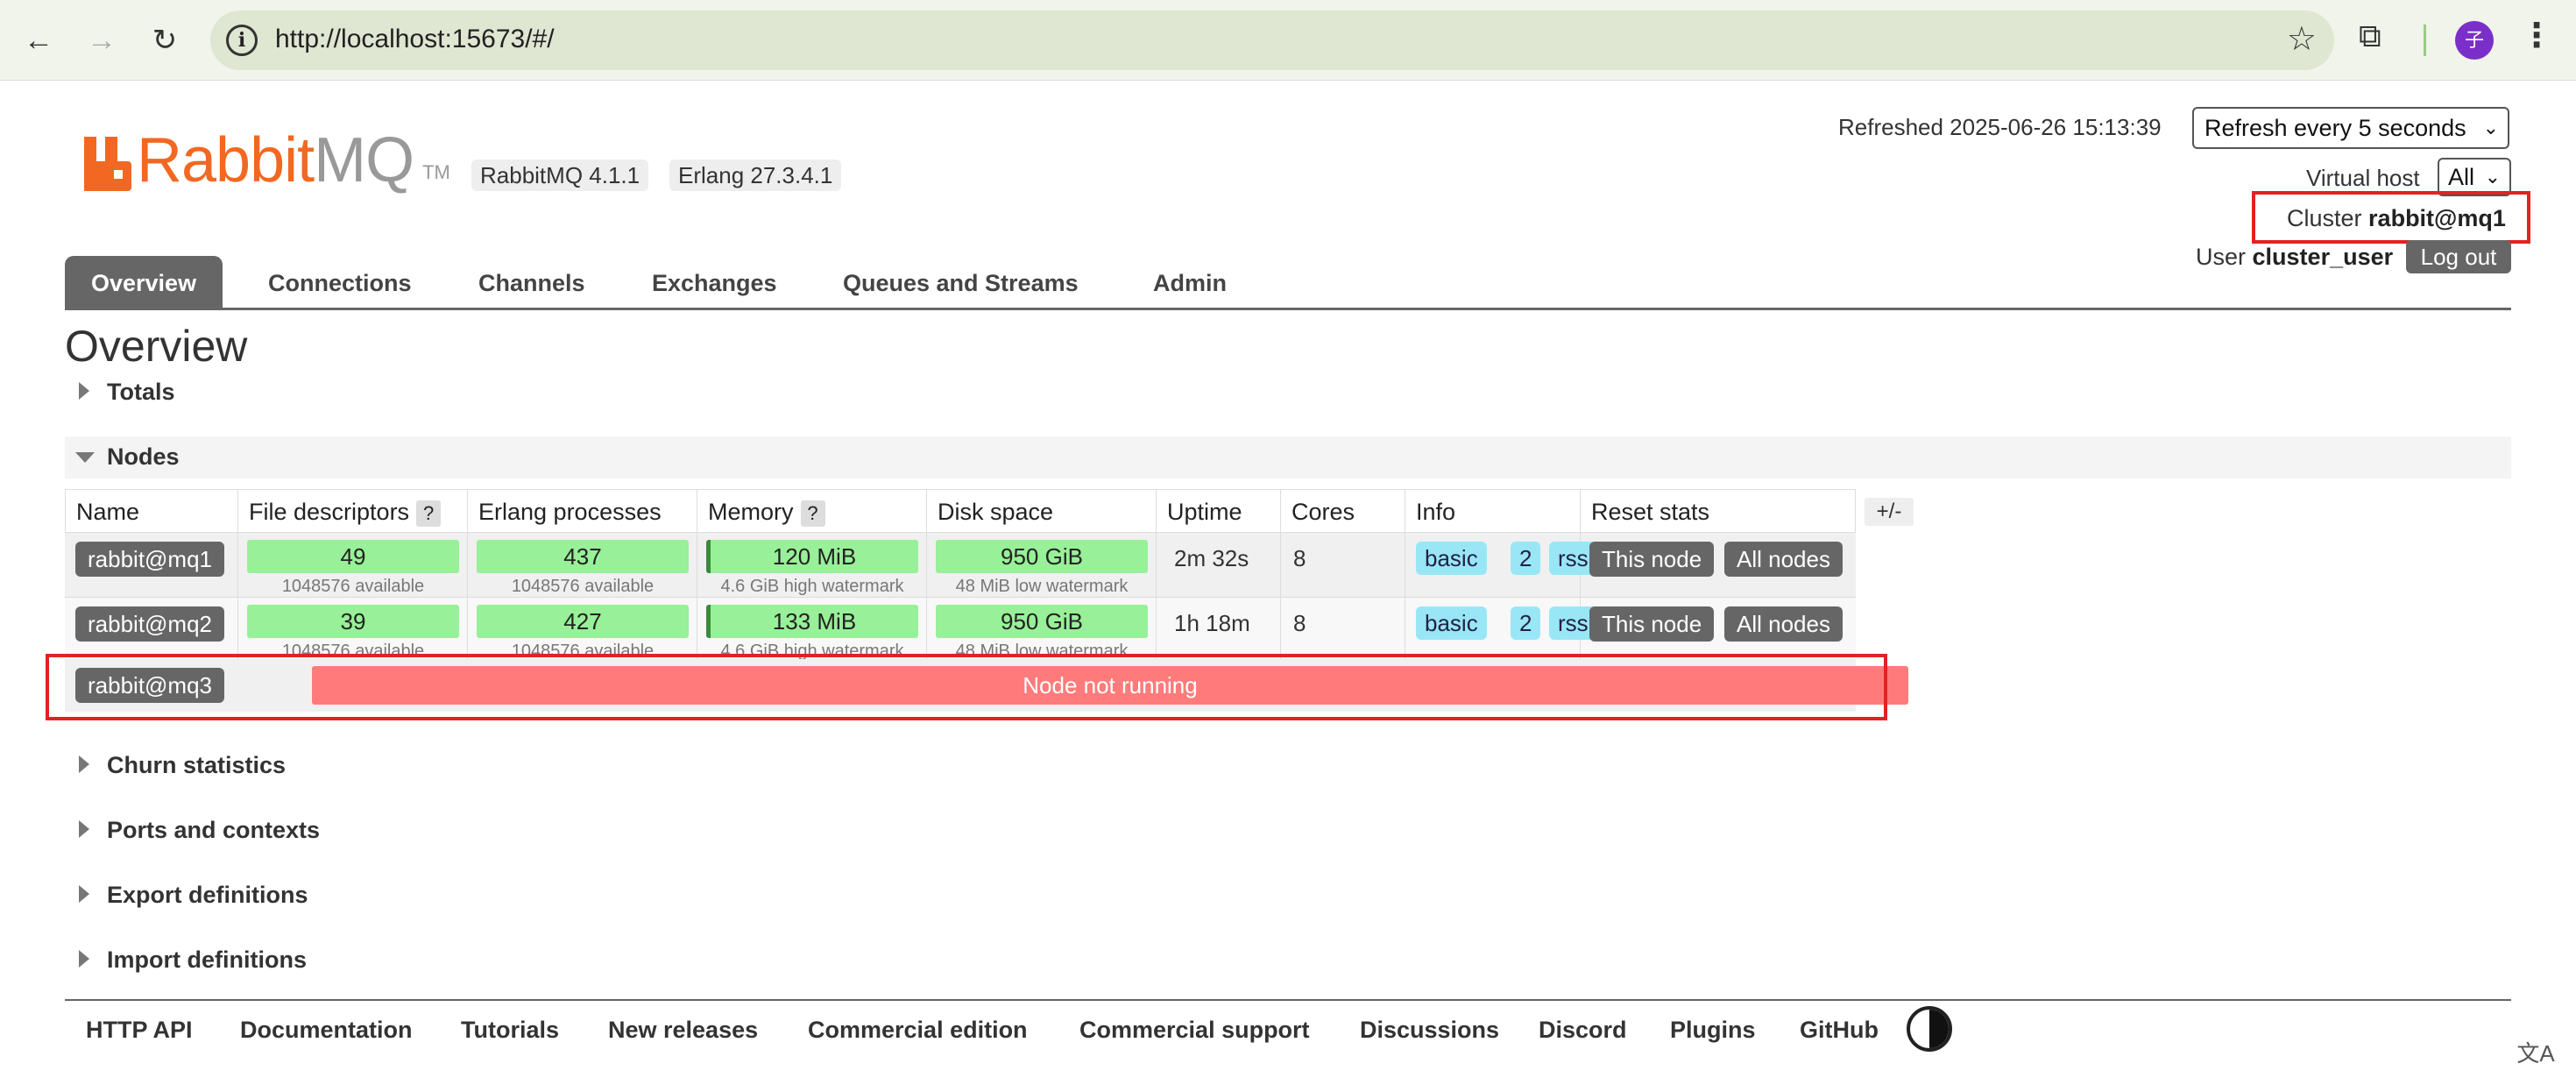  I want to click on address-bar: i http://localhost:15673/#/ ☆, so click(1272, 40).